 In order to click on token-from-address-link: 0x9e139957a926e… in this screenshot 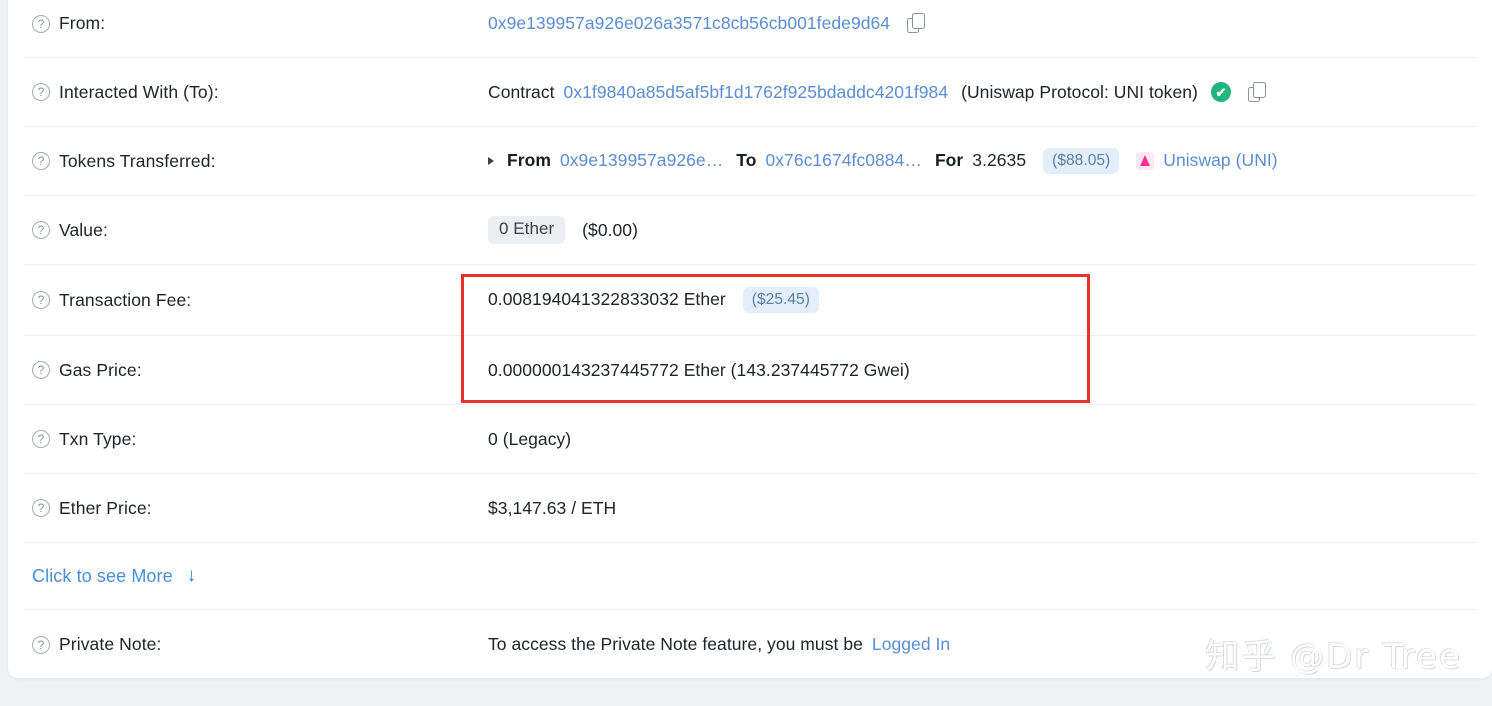, I will do `click(641, 160)`.